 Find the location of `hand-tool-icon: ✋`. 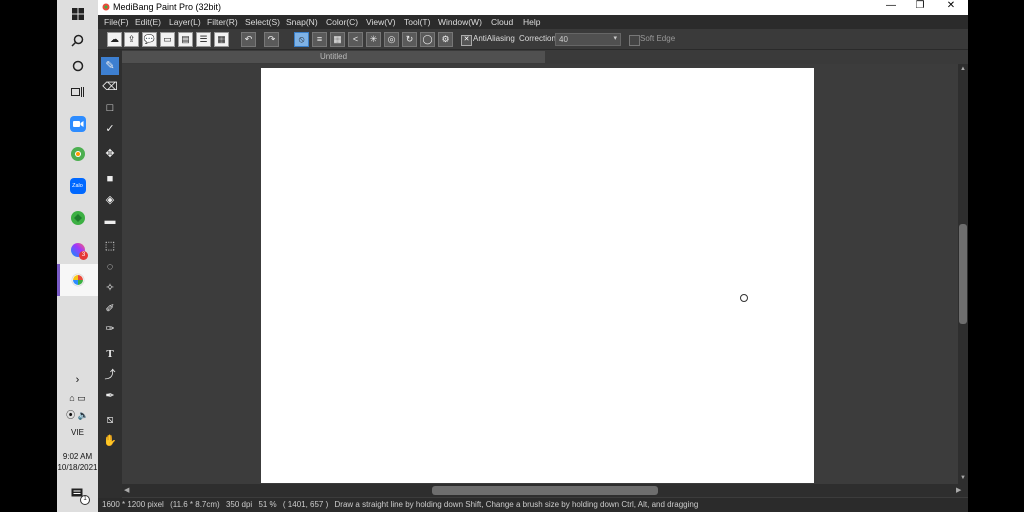

hand-tool-icon: ✋ is located at coordinates (110, 441).